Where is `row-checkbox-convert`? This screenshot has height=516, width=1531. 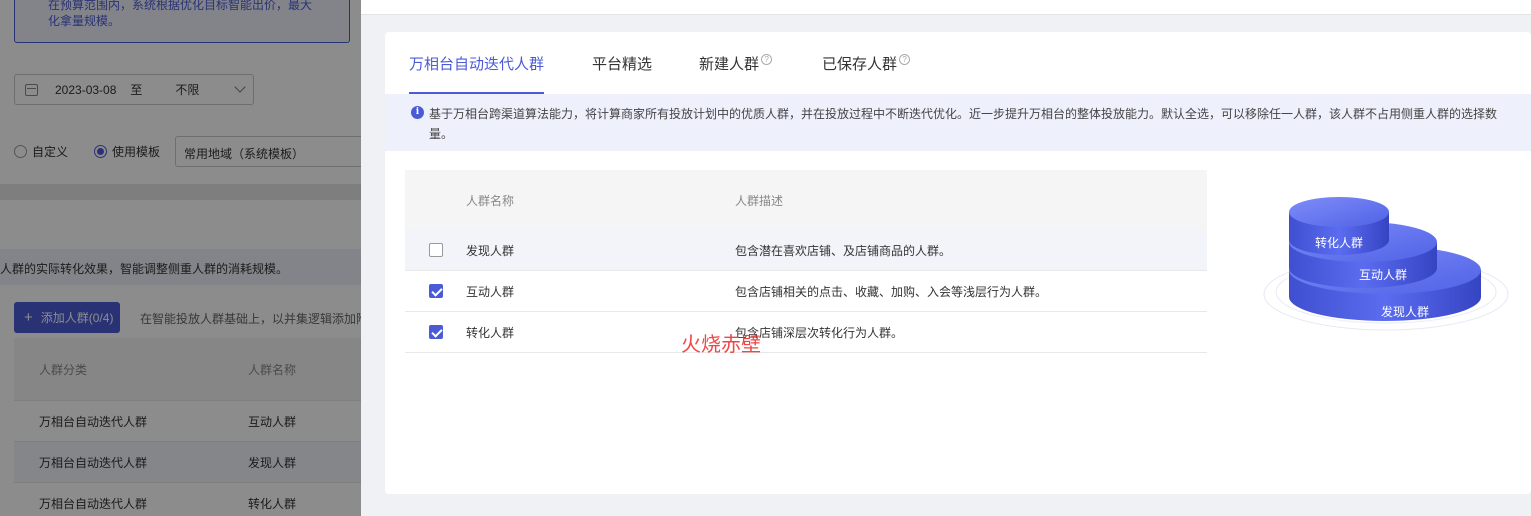 row-checkbox-convert is located at coordinates (436, 332).